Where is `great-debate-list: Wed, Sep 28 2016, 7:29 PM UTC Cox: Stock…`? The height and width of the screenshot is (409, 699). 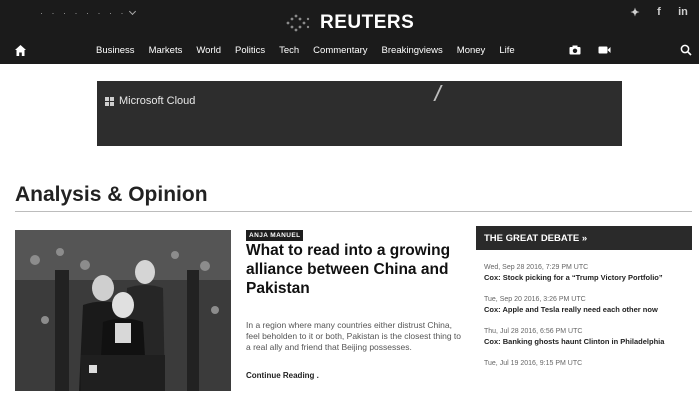
great-debate-list: Wed, Sep 28 2016, 7:29 PM UTC Cox: Stock… is located at coordinates (588, 322).